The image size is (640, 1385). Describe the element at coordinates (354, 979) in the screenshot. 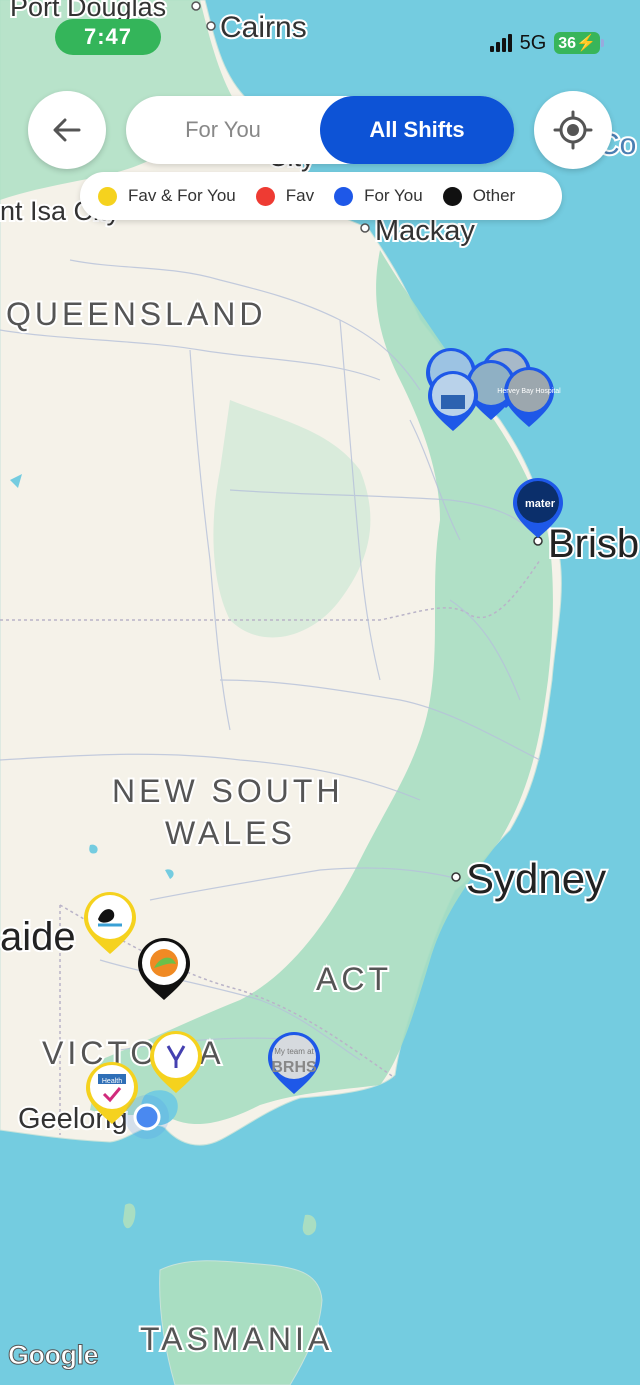

I see `label-act: ACT` at that location.